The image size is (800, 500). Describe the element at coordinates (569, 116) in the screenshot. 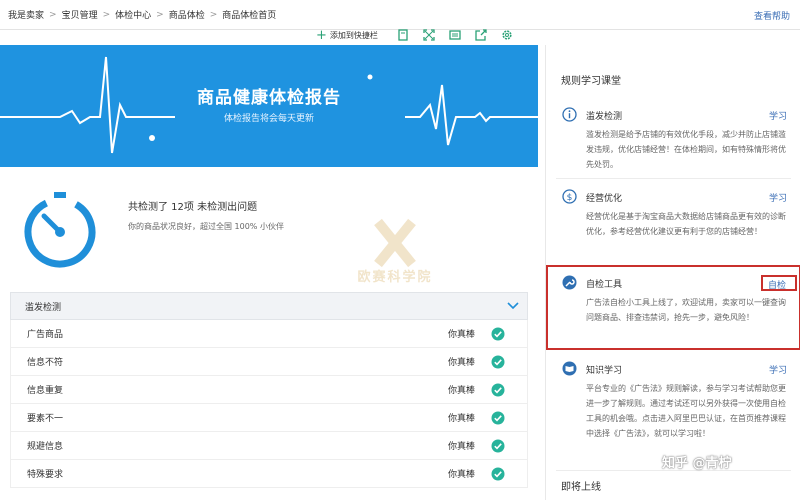

I see `info-icon` at that location.